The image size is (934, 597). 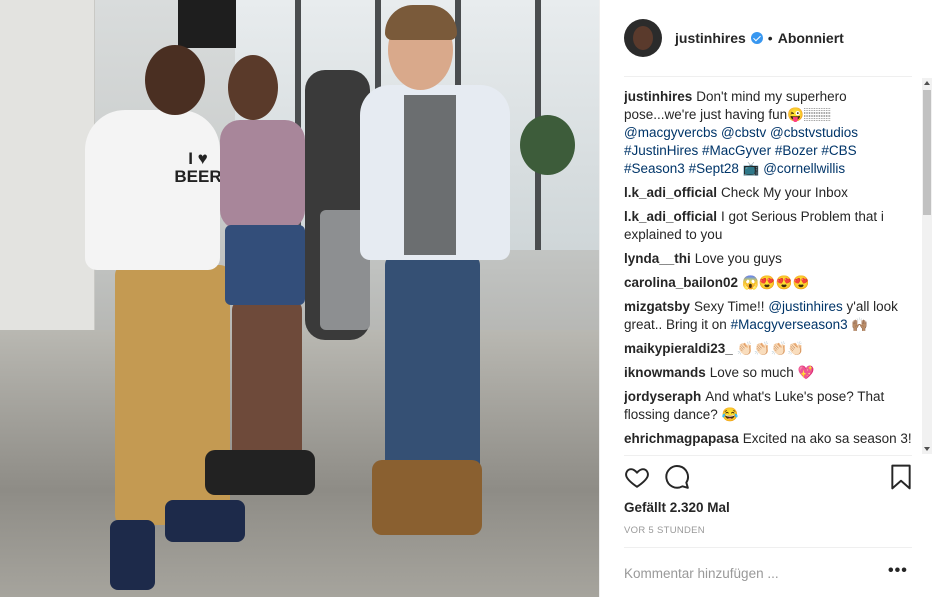 What do you see at coordinates (677, 477) in the screenshot?
I see `speech-bubble-icon` at bounding box center [677, 477].